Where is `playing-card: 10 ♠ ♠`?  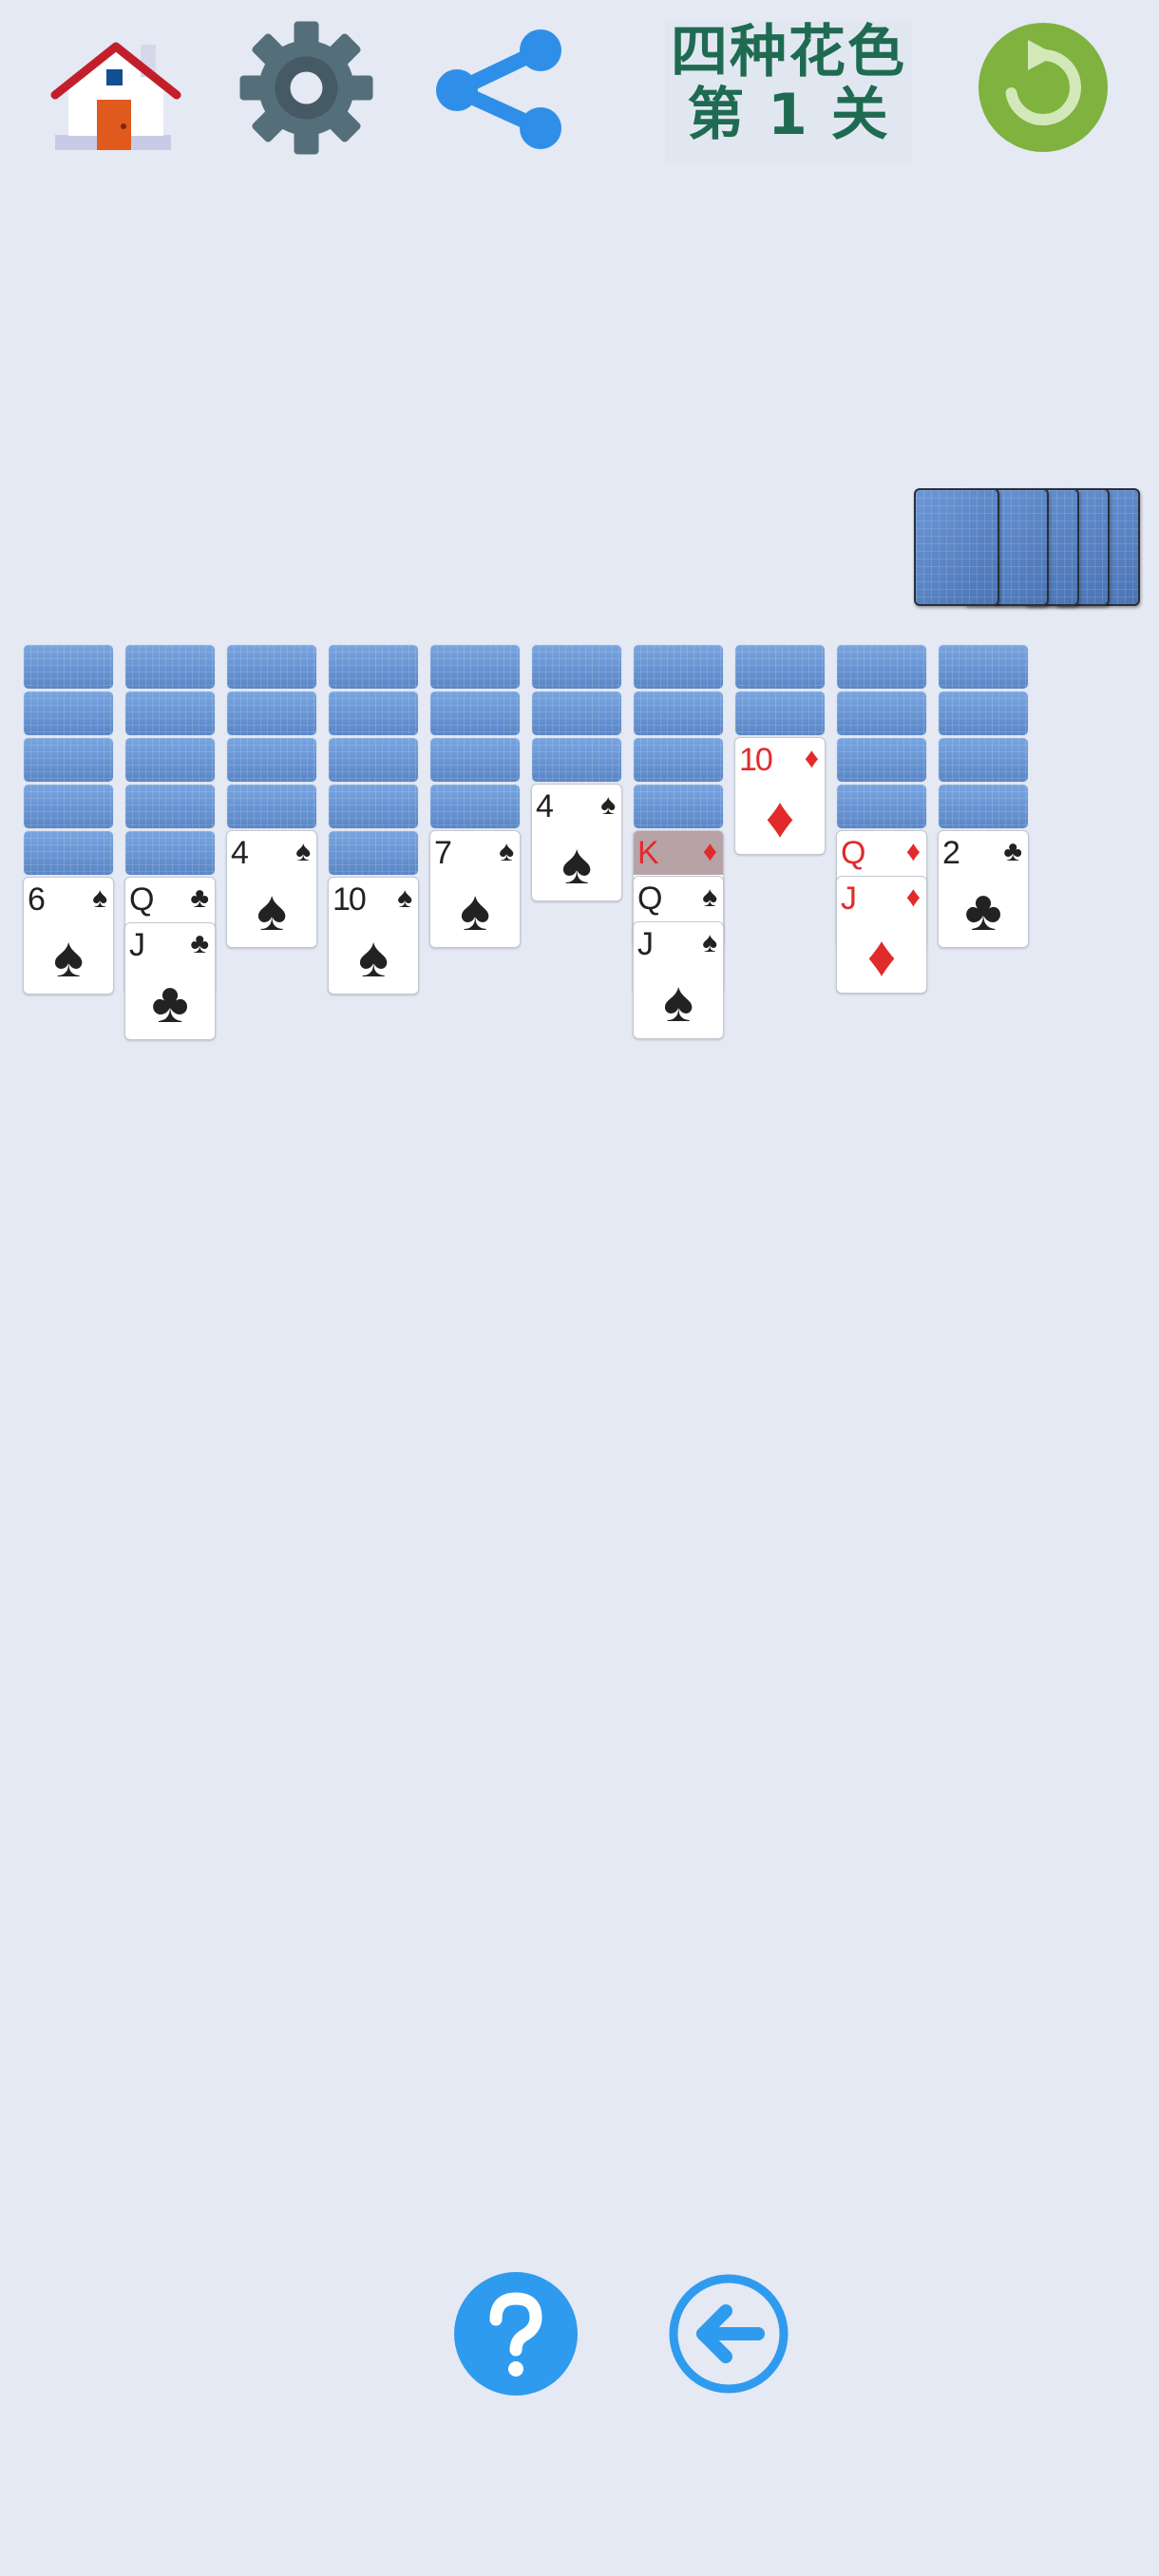
playing-card: 10 ♠ ♠ is located at coordinates (373, 935).